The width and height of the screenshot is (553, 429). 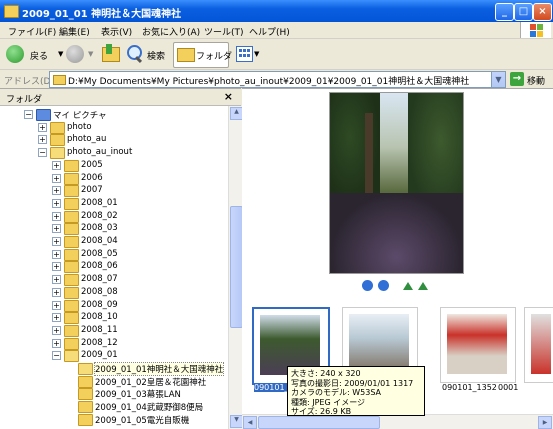 I want to click on tree-node: +2008_06, so click(x=114, y=267).